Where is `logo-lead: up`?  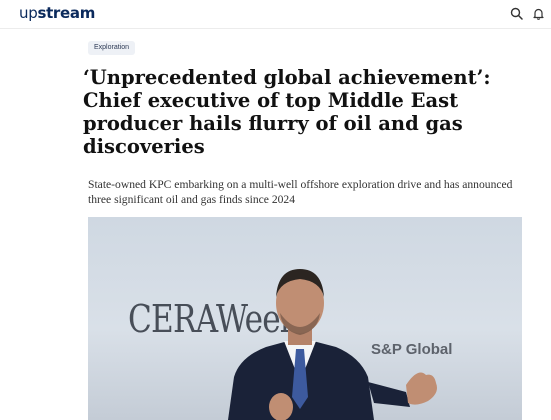
logo-lead: up is located at coordinates (28, 13).